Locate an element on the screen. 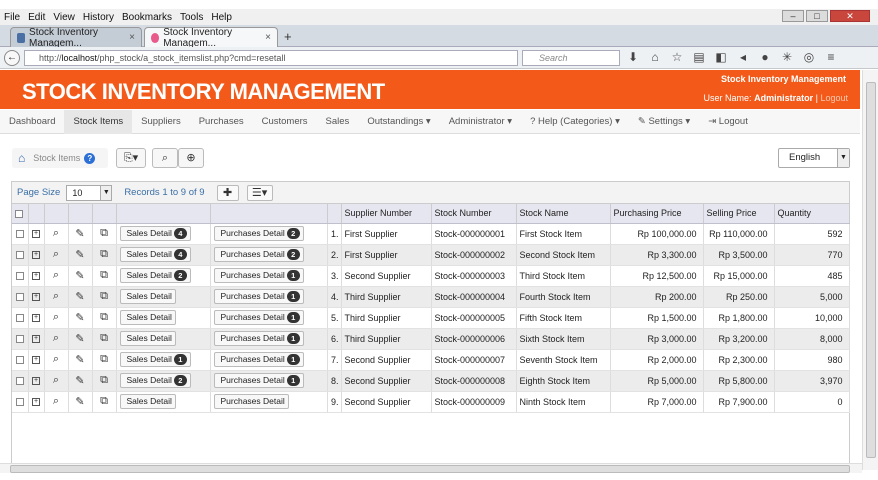 The height and width of the screenshot is (480, 878). col-supplier-number: Supplier Number is located at coordinates (386, 214).